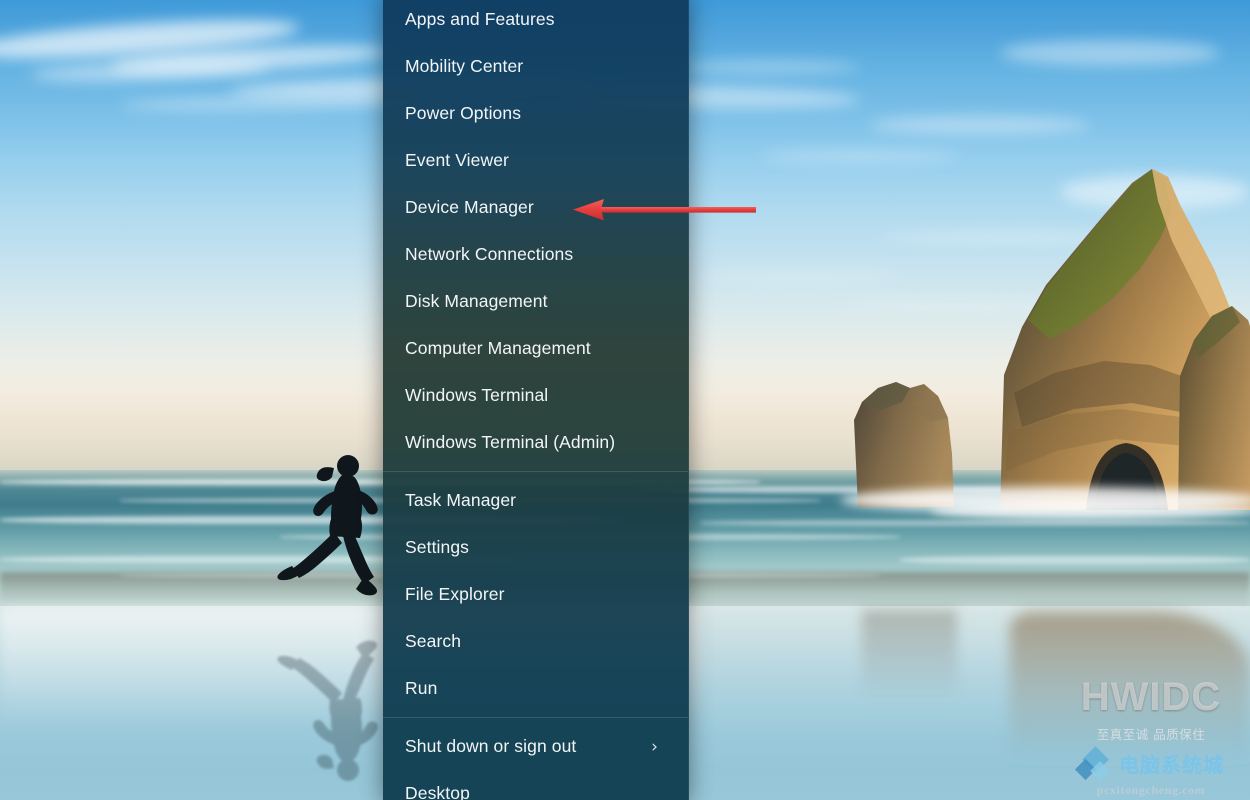 Image resolution: width=1250 pixels, height=800 pixels. Describe the element at coordinates (455, 594) in the screenshot. I see `menu-item-label: File Explorer` at that location.